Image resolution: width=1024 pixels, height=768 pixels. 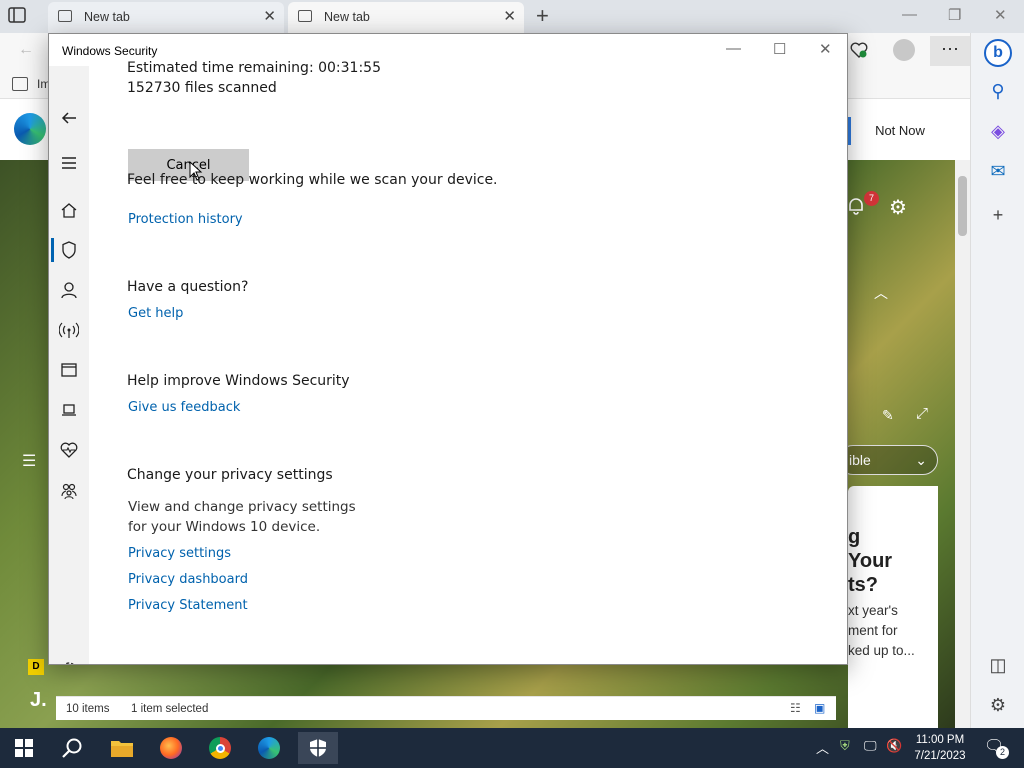 I want to click on card-heading-2: Your, so click(x=870, y=561).